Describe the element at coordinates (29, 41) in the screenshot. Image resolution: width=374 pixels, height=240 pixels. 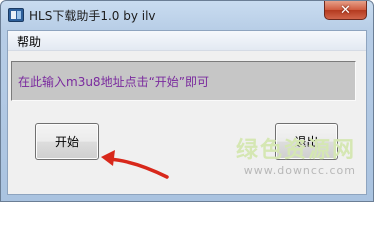
I see `menu-item-help: 帮助` at that location.